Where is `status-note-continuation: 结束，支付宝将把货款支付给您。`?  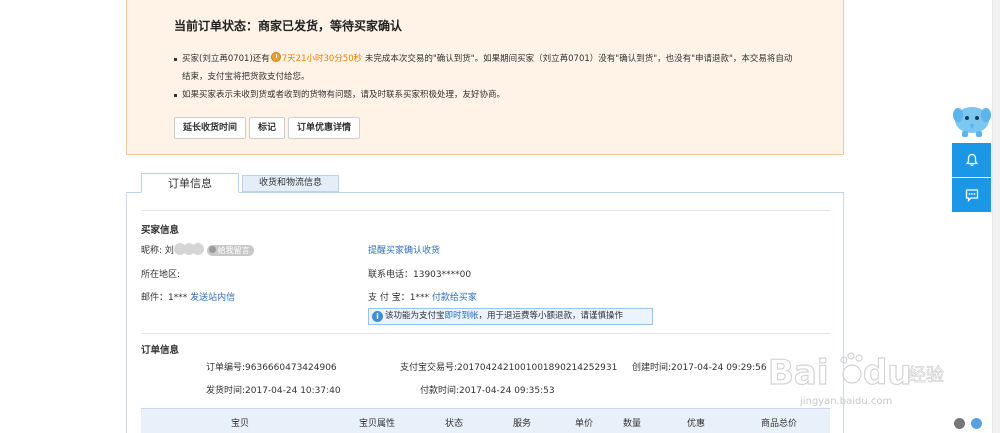
status-note-continuation: 结束，支付宝将把货款支付给您。 is located at coordinates (246, 77).